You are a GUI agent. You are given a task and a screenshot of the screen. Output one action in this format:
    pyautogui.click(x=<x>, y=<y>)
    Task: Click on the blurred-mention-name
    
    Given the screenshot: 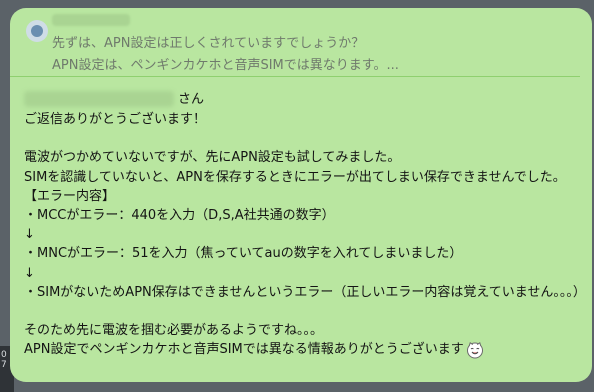 What is the action you would take?
    pyautogui.click(x=99, y=99)
    